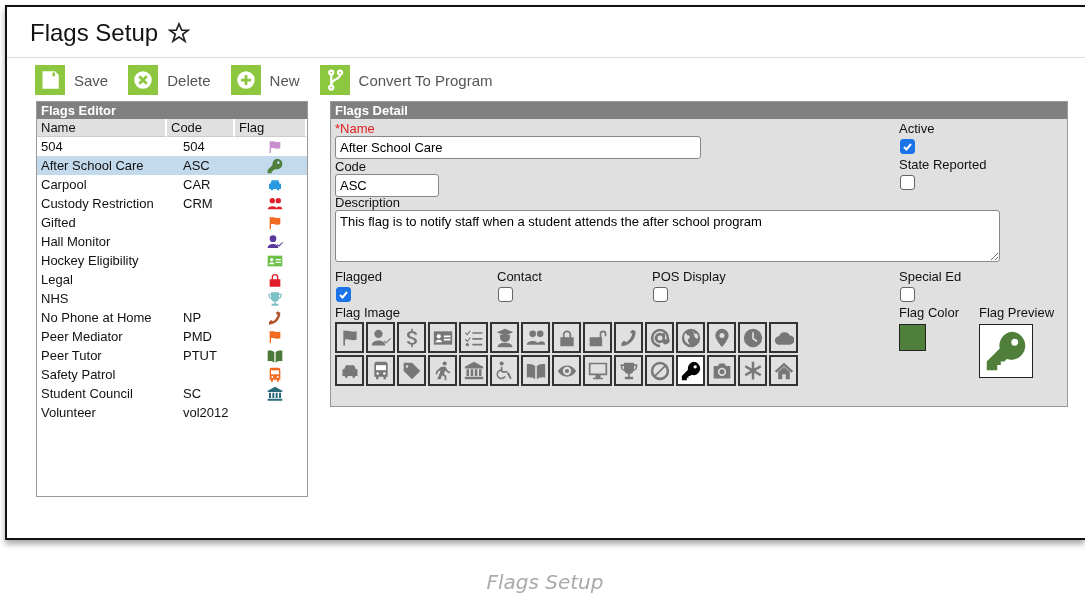 The height and width of the screenshot is (605, 1085). I want to click on toolbar-button: Delete, so click(169, 80).